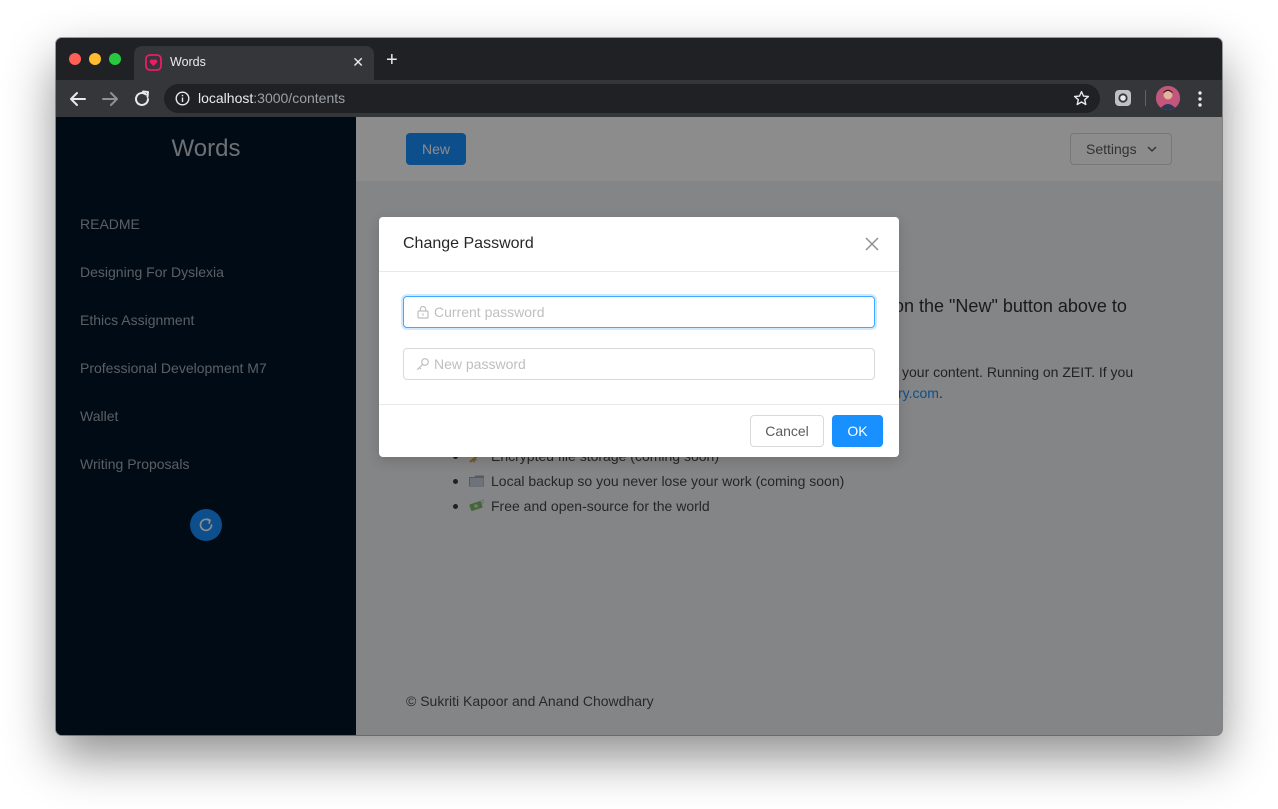 Image resolution: width=1278 pixels, height=809 pixels. I want to click on minimize-window-button, so click(95, 59).